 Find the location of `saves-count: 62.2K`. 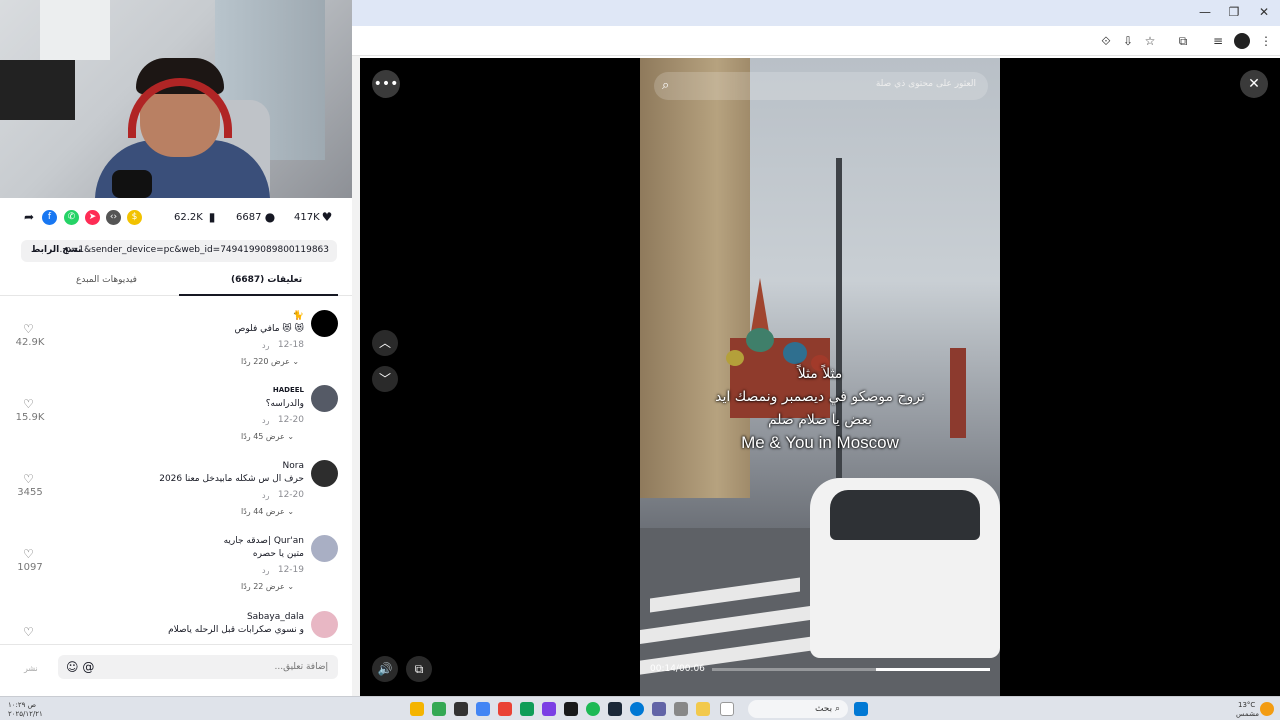

saves-count: 62.2K is located at coordinates (188, 217).